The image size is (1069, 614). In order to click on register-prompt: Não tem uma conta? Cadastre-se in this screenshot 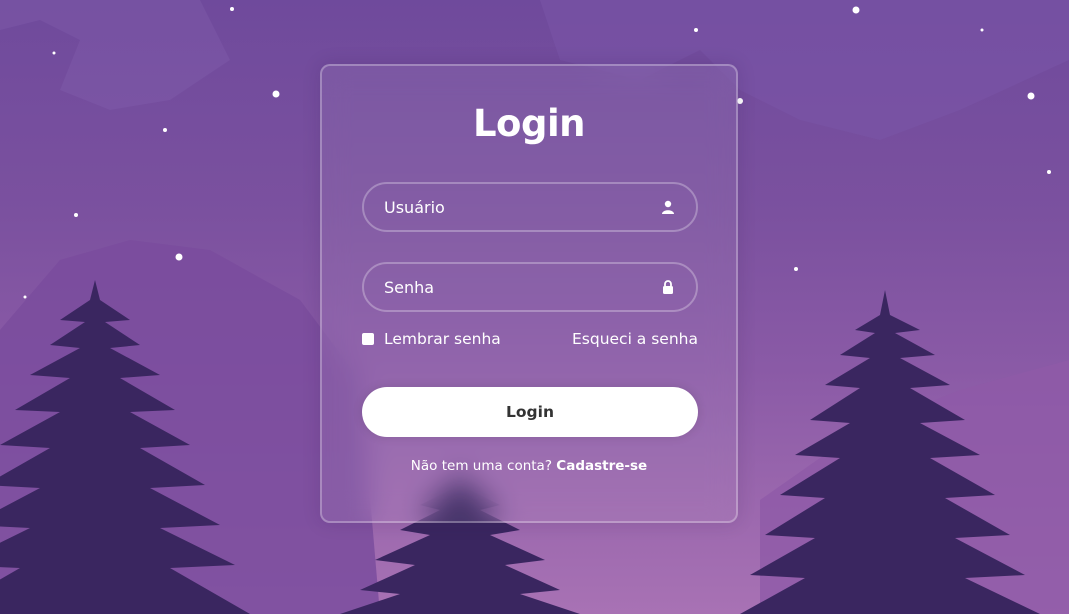, I will do `click(529, 466)`.